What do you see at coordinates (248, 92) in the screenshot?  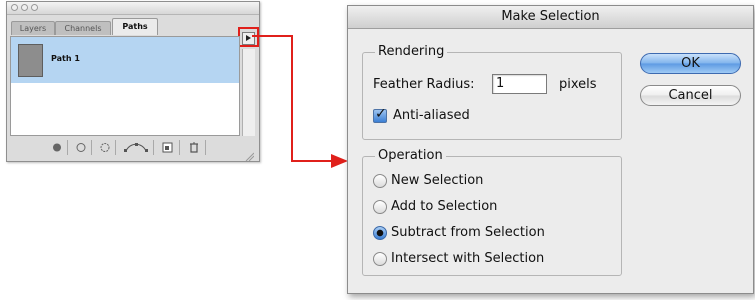 I see `palette-scrollbar` at bounding box center [248, 92].